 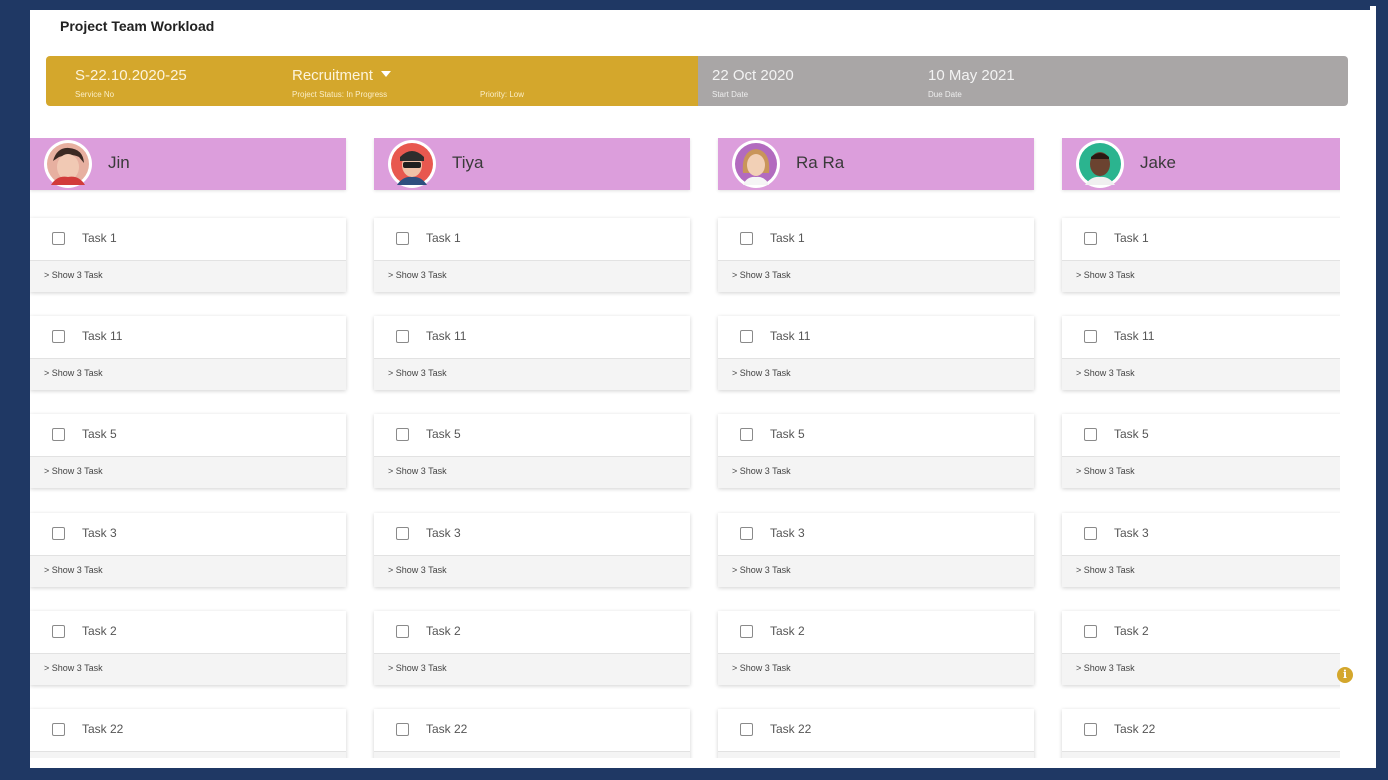 What do you see at coordinates (340, 94) in the screenshot?
I see `project-status-label: Project Status: In Progress` at bounding box center [340, 94].